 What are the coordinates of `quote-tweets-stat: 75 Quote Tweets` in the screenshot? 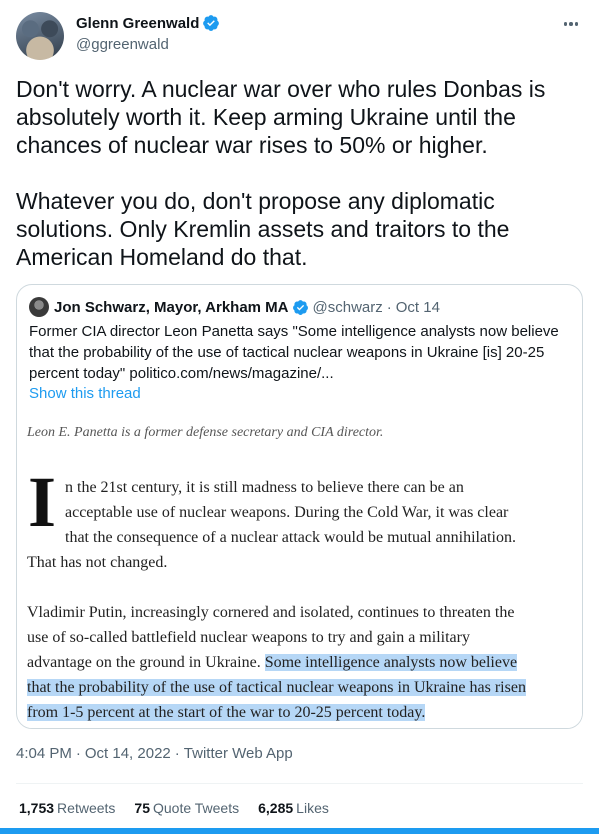 It's located at (186, 808).